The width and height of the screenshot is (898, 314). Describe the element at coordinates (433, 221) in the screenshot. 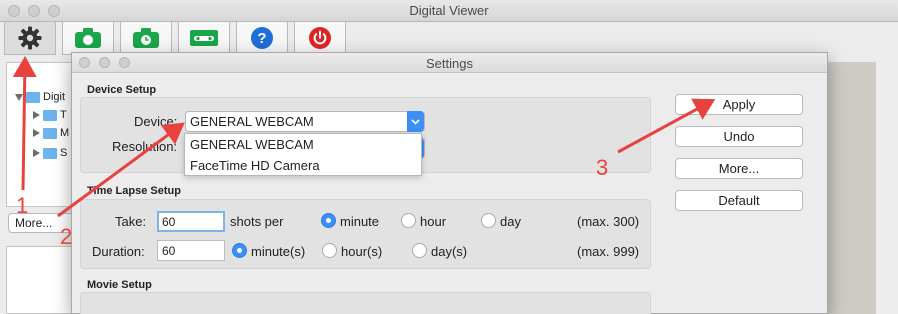

I see `take-hour-label: hour` at that location.